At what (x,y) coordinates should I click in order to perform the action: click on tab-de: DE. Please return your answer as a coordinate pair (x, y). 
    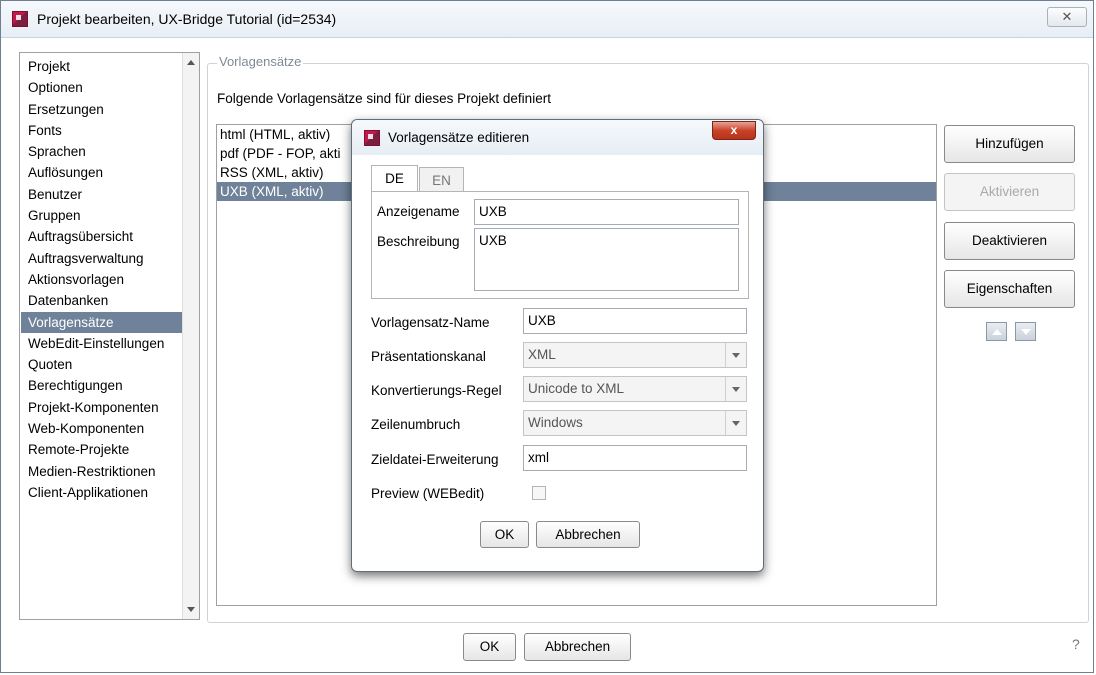
    Looking at the image, I should click on (394, 178).